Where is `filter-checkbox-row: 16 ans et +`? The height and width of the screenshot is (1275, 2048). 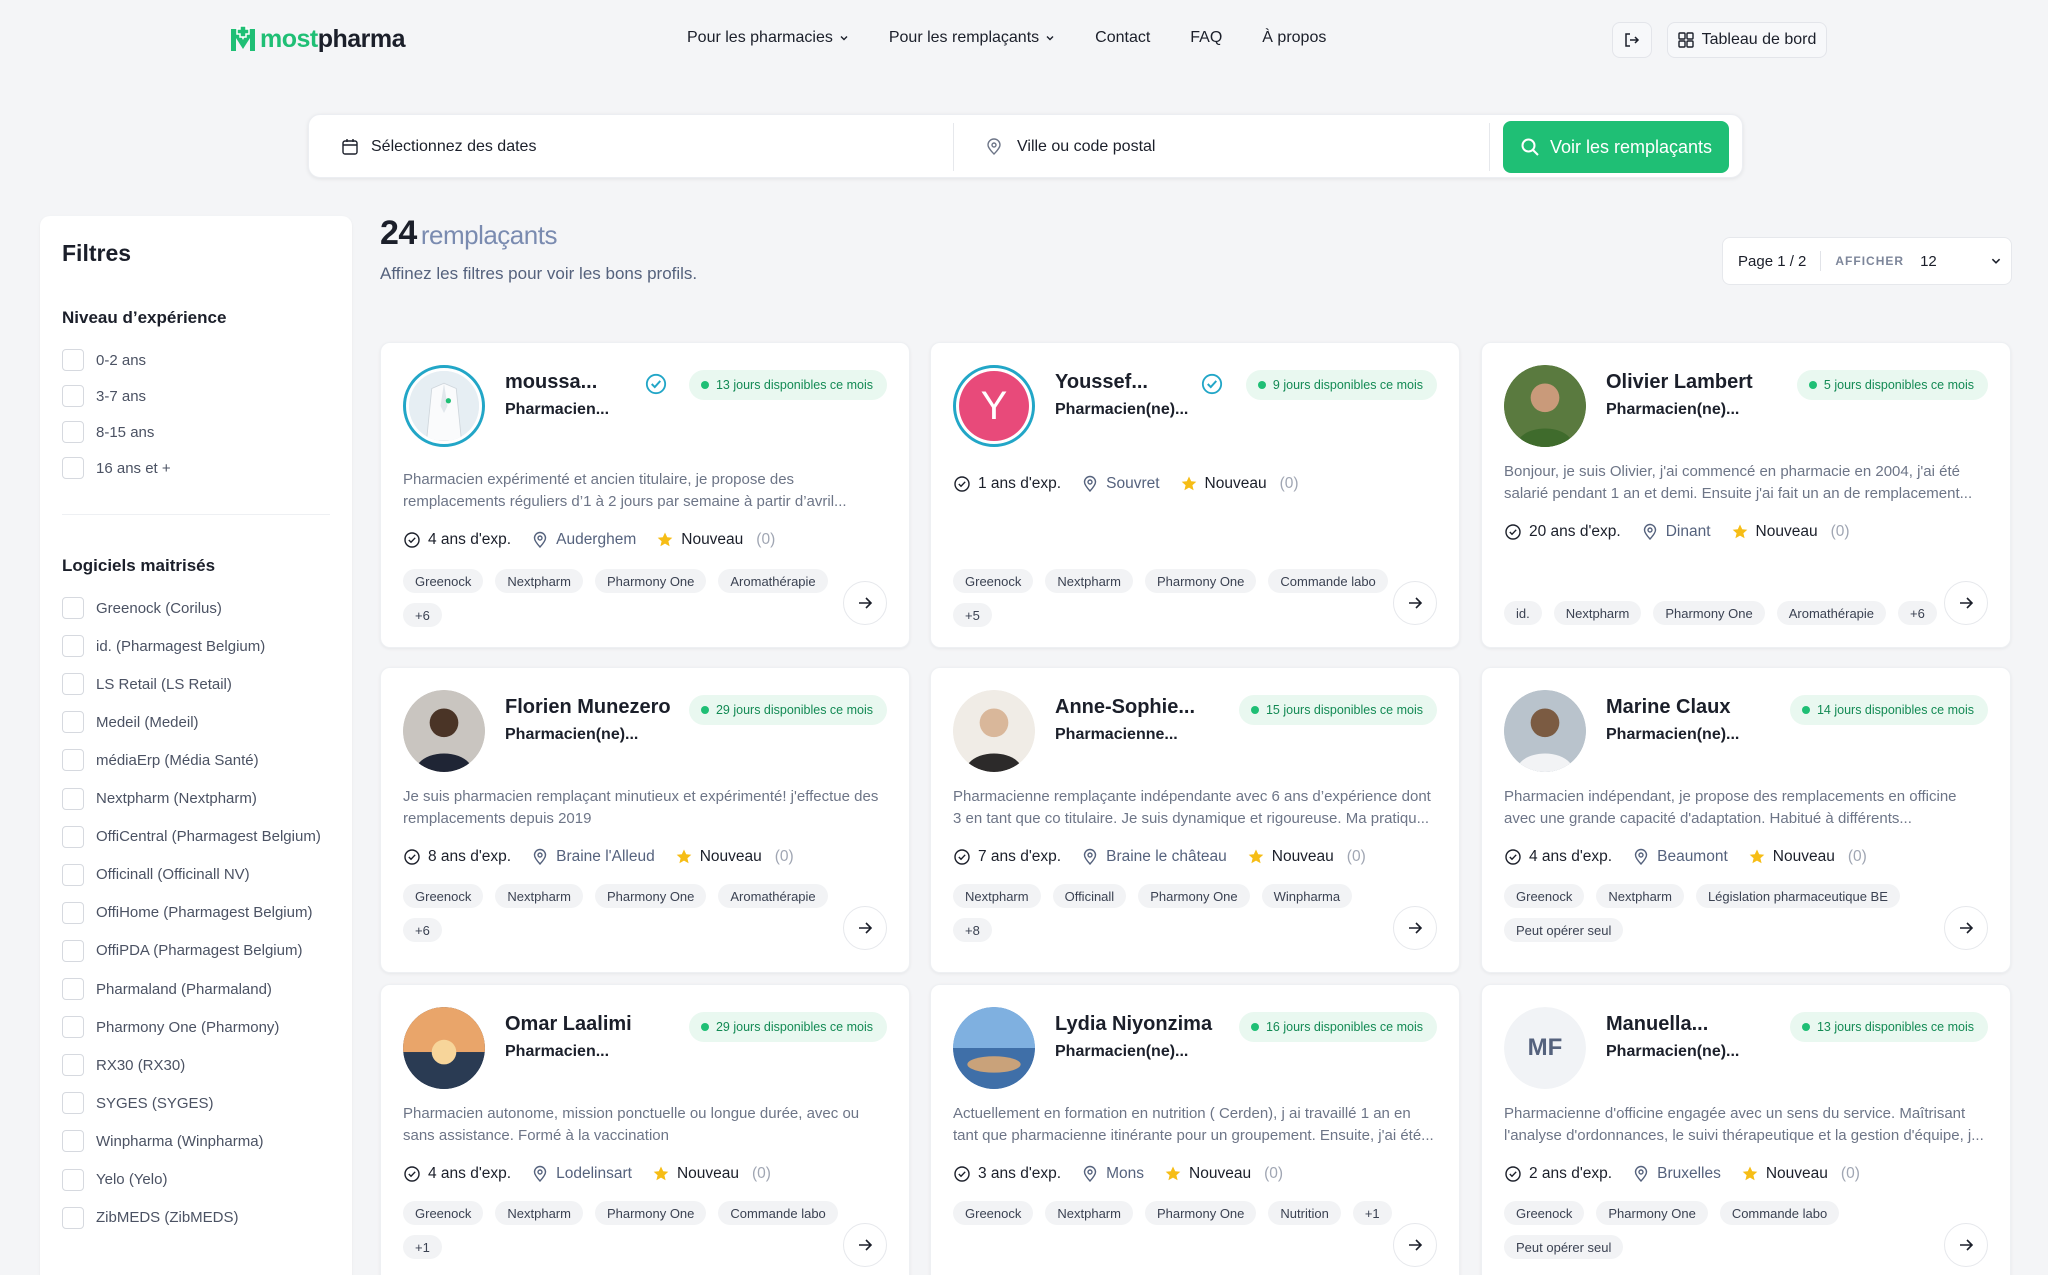
filter-checkbox-row: 16 ans et + is located at coordinates (116, 468).